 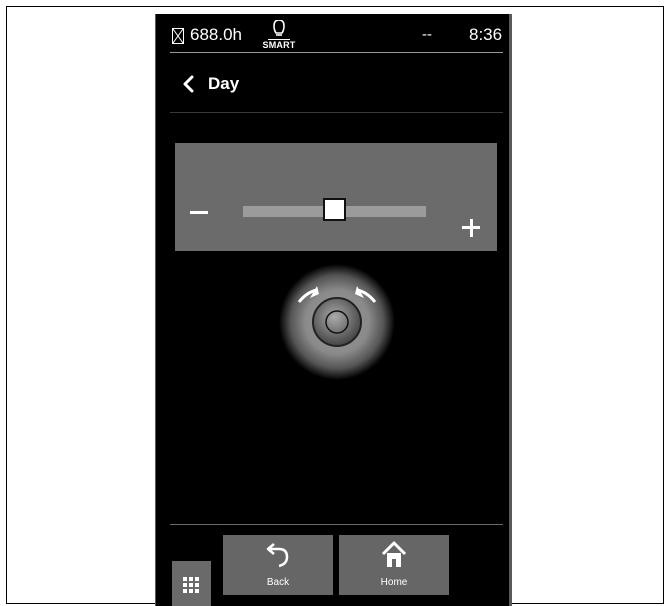 What do you see at coordinates (471, 228) in the screenshot?
I see `plus-icon-vertical` at bounding box center [471, 228].